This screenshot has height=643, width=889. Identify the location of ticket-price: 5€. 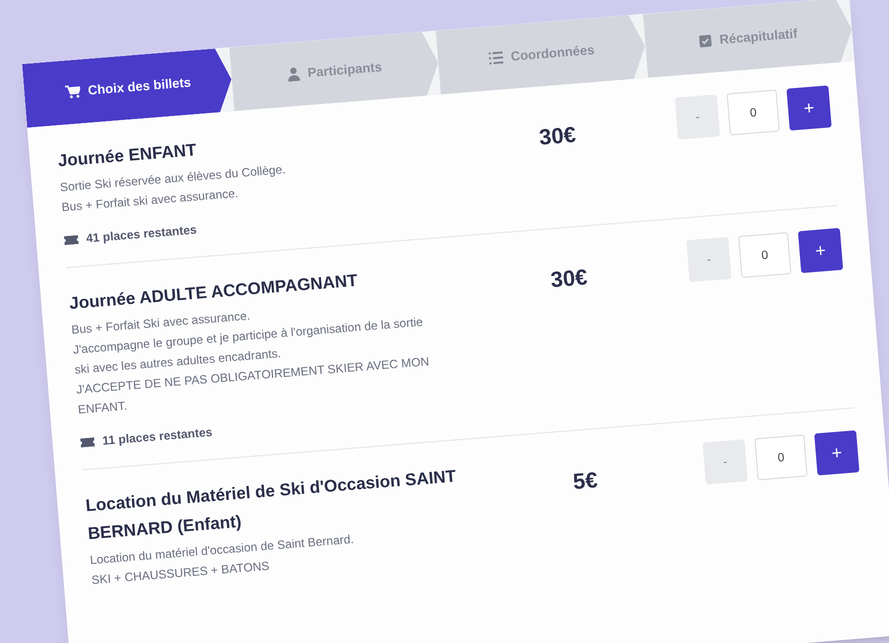
(585, 481).